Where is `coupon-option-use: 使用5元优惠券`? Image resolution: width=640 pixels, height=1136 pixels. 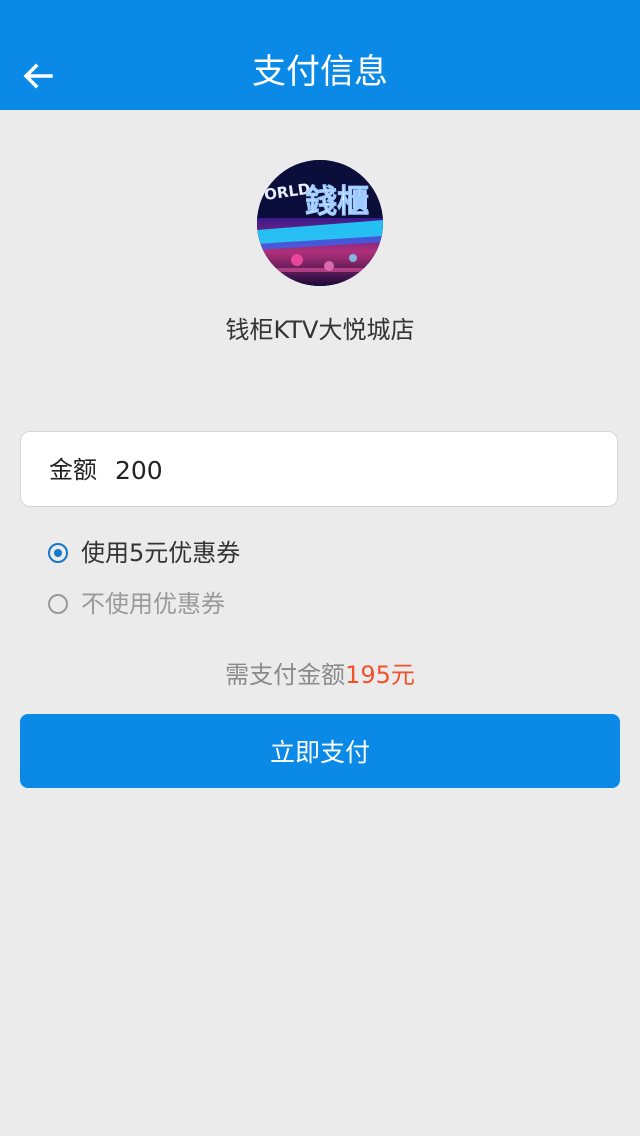 coupon-option-use: 使用5元优惠券 is located at coordinates (144, 553).